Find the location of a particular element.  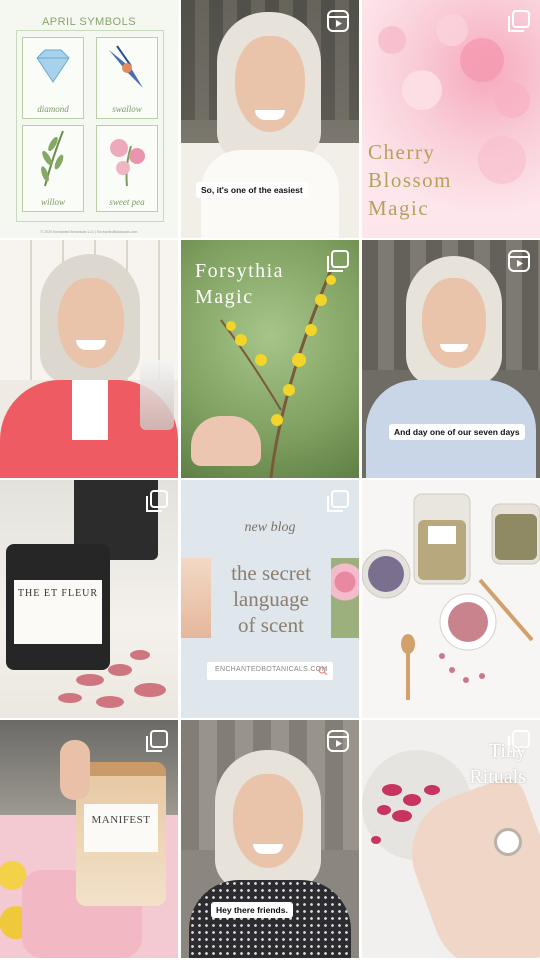

post-video-hey-friends: Hey there friends. is located at coordinates (270, 839).